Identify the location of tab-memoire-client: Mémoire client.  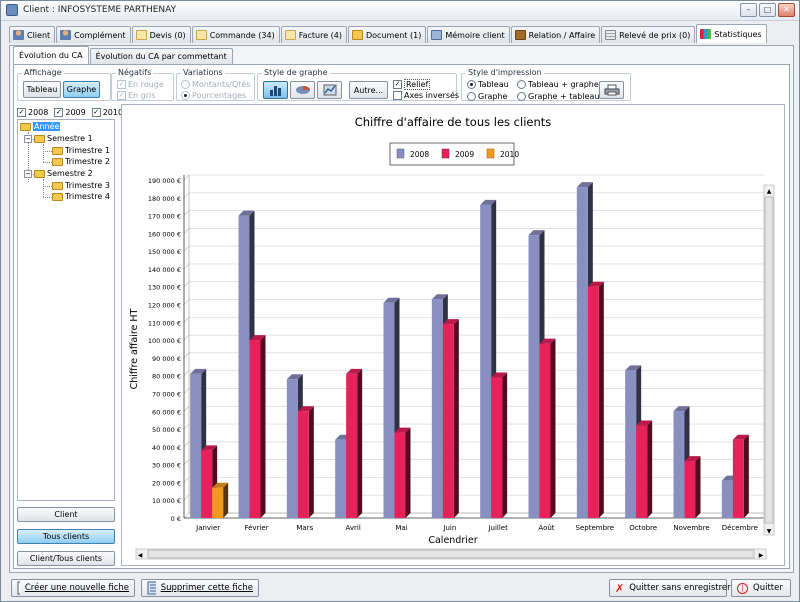
(468, 34).